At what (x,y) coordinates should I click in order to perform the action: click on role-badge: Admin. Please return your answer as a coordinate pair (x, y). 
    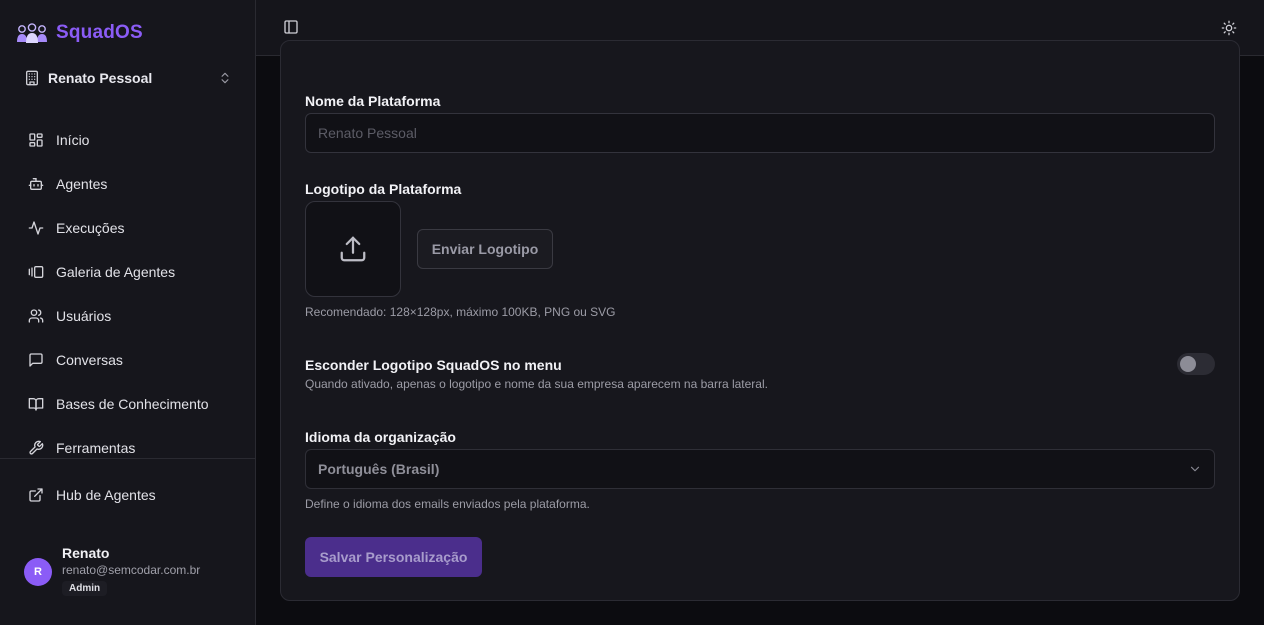
    Looking at the image, I should click on (85, 588).